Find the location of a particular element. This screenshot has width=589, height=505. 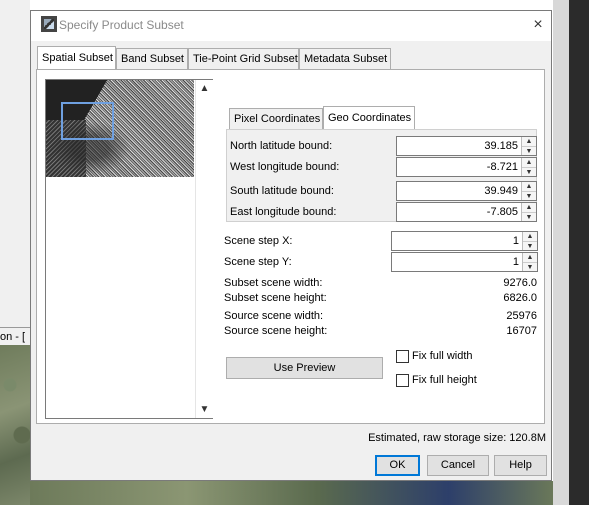

background-edge is located at coordinates (561, 252).